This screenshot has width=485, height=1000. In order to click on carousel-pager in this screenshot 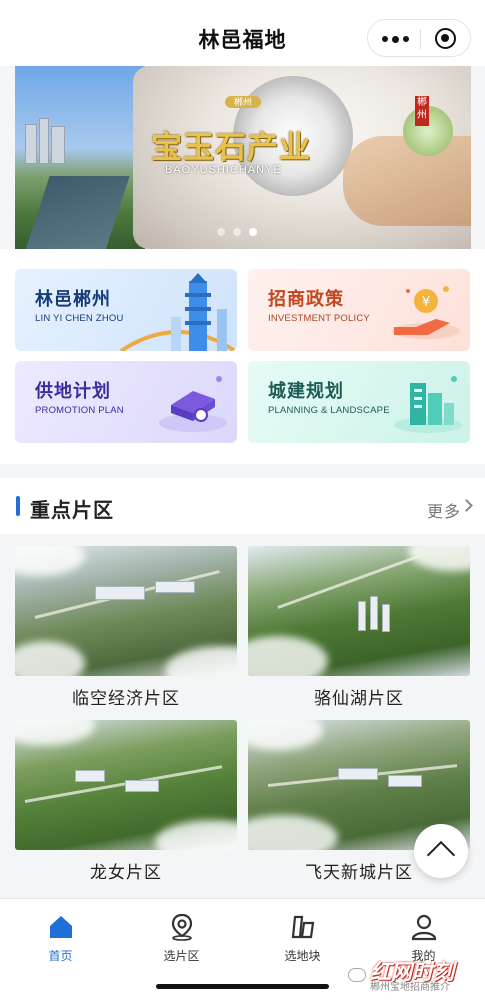, I will do `click(237, 232)`.